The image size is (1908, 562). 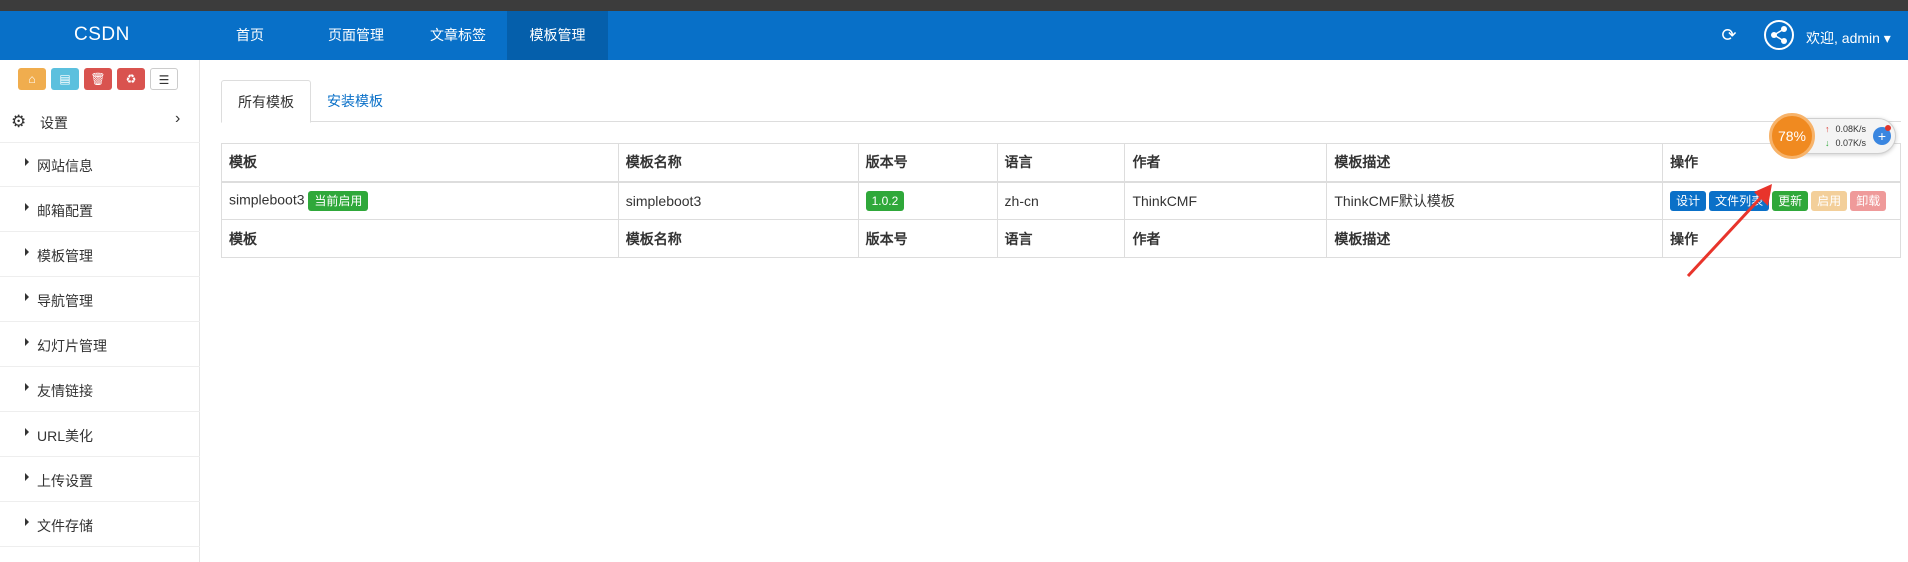 What do you see at coordinates (65, 436) in the screenshot?
I see `sidebar-item-label: URL美化` at bounding box center [65, 436].